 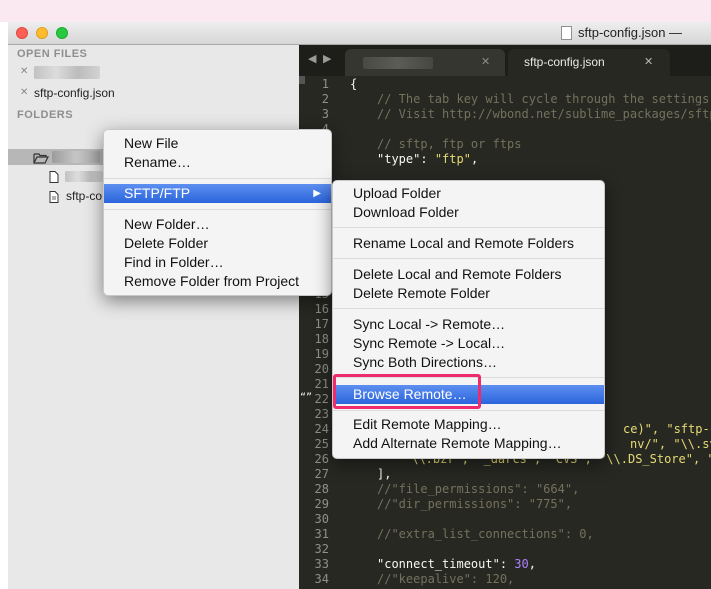 What do you see at coordinates (652, 444) in the screenshot?
I see `code-string: nv/",` at bounding box center [652, 444].